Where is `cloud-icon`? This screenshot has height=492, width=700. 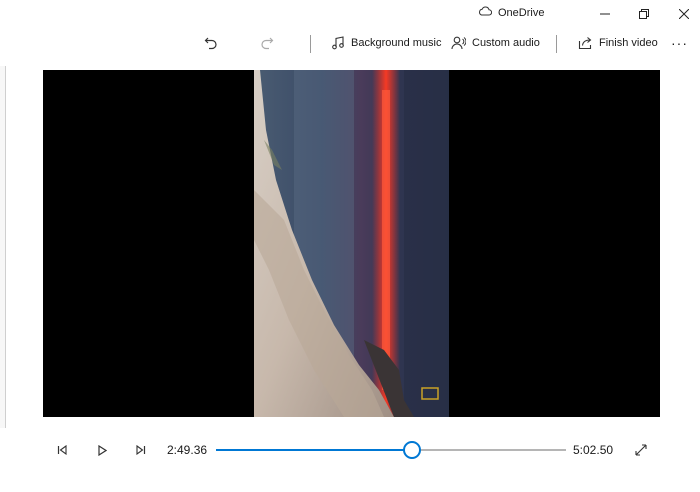
cloud-icon is located at coordinates (485, 12).